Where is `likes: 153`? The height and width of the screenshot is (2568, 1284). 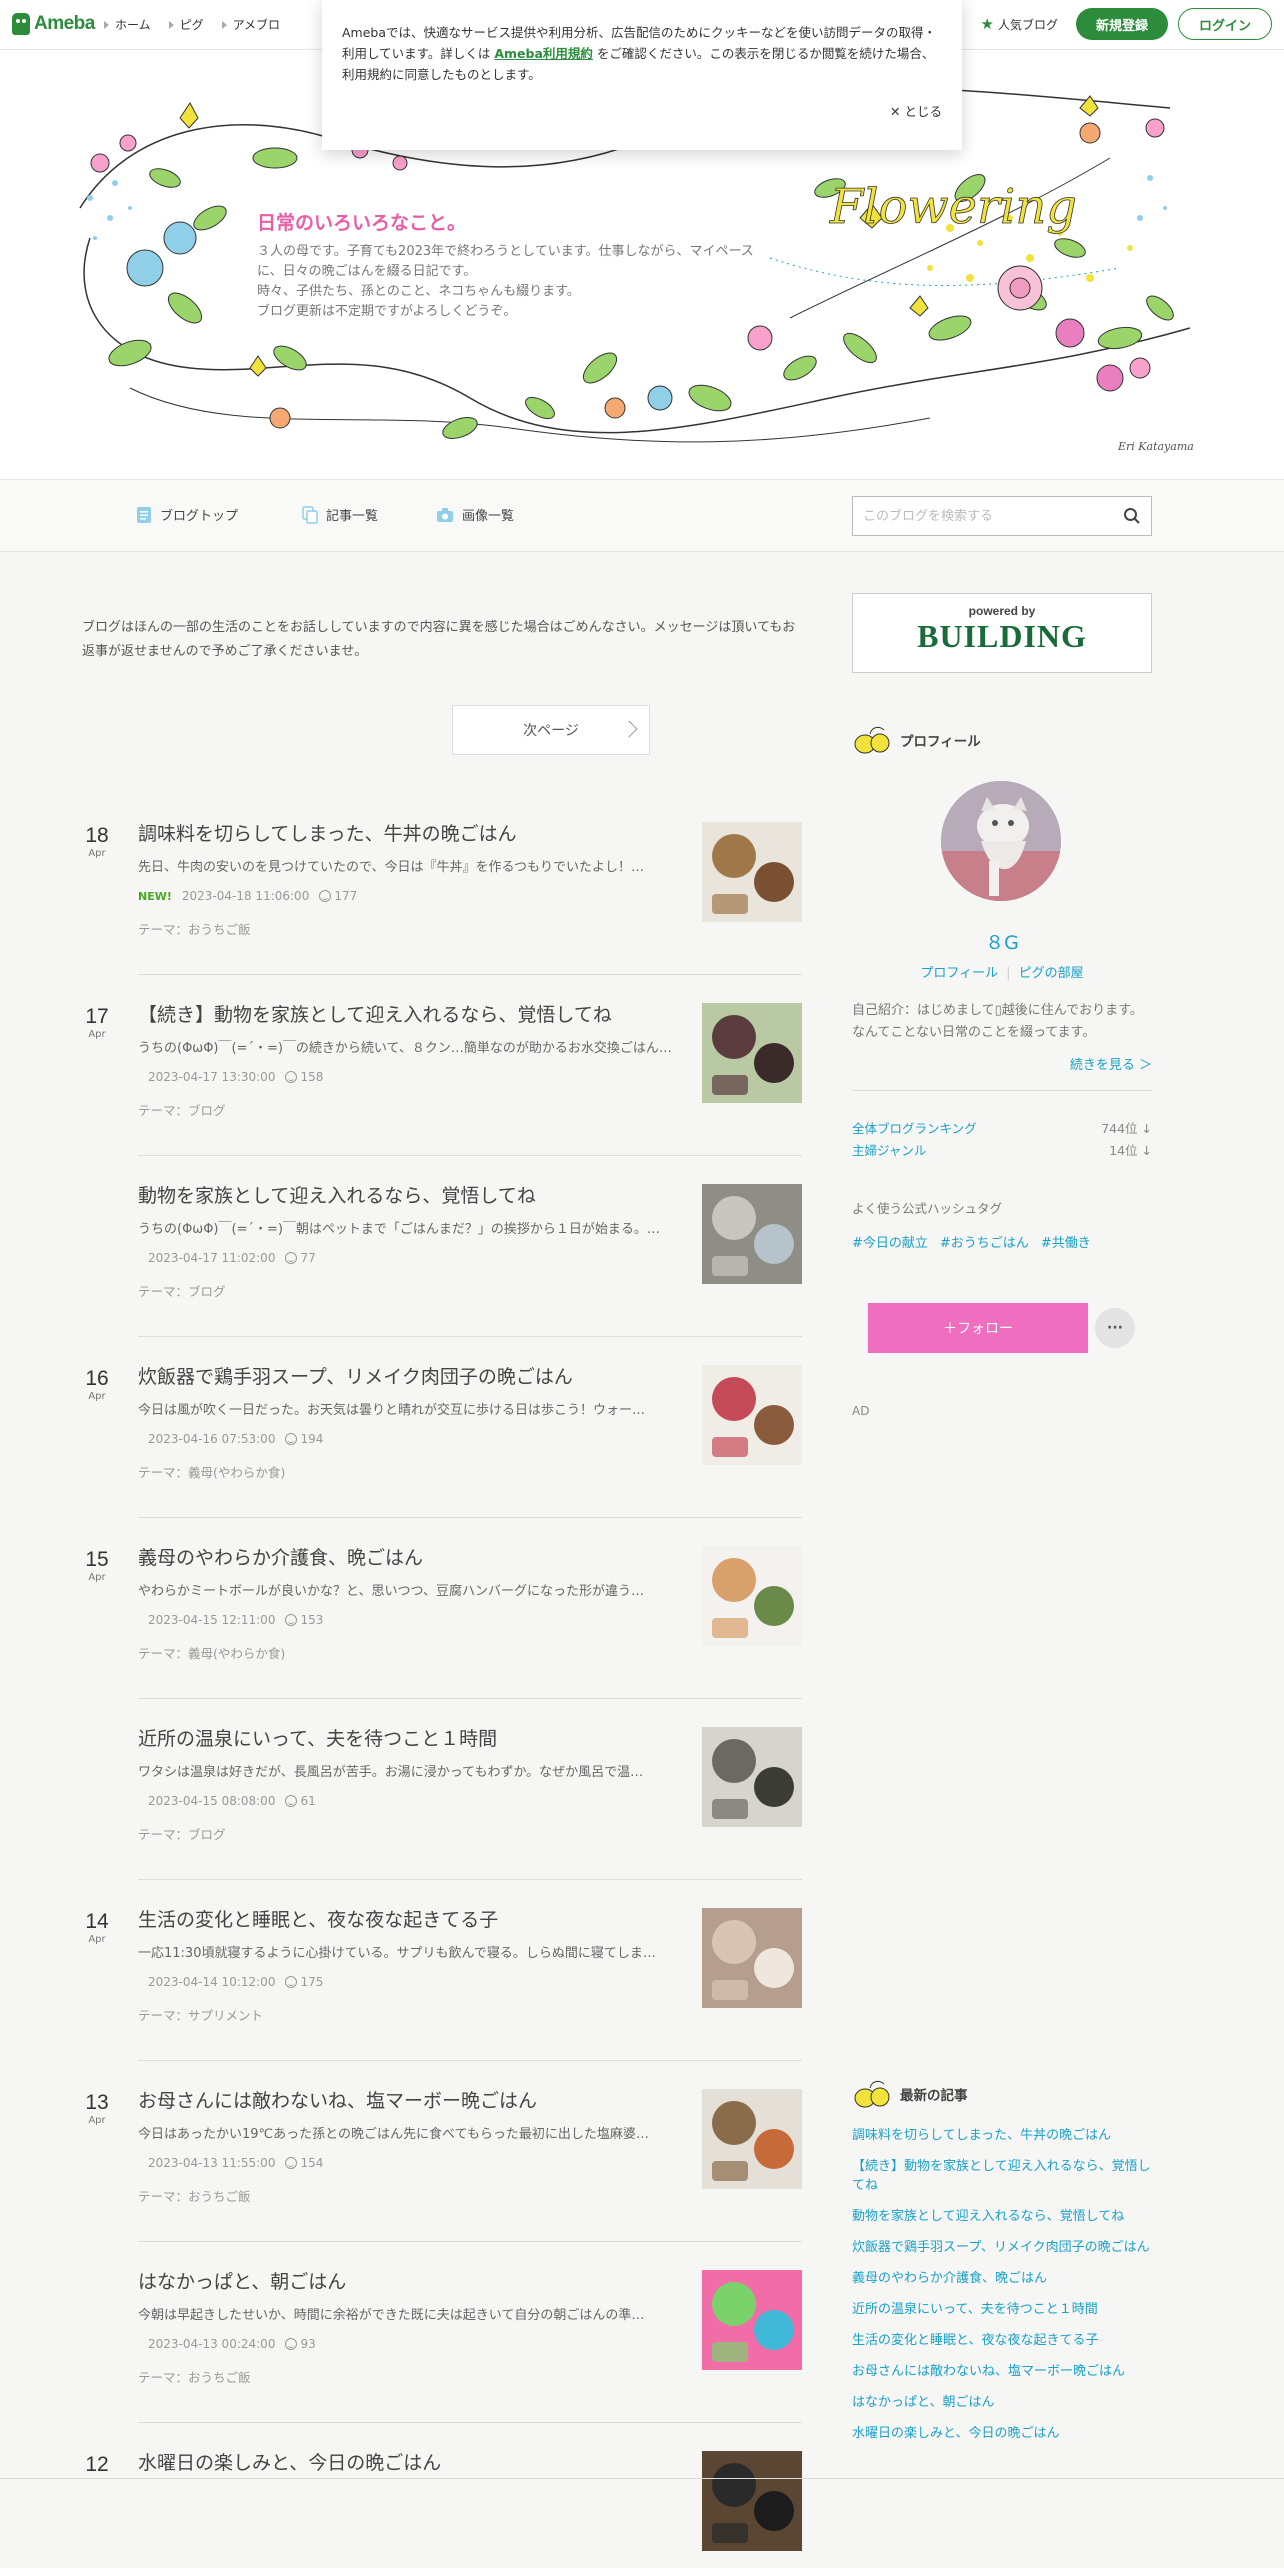
likes: 153 is located at coordinates (304, 1620).